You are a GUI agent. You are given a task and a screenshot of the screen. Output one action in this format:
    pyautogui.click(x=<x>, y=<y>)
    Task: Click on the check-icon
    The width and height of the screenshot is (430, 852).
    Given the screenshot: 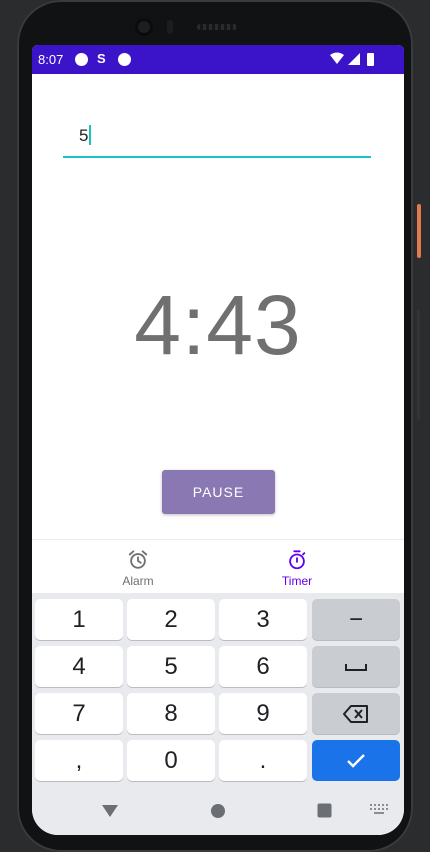 What is the action you would take?
    pyautogui.click(x=356, y=760)
    